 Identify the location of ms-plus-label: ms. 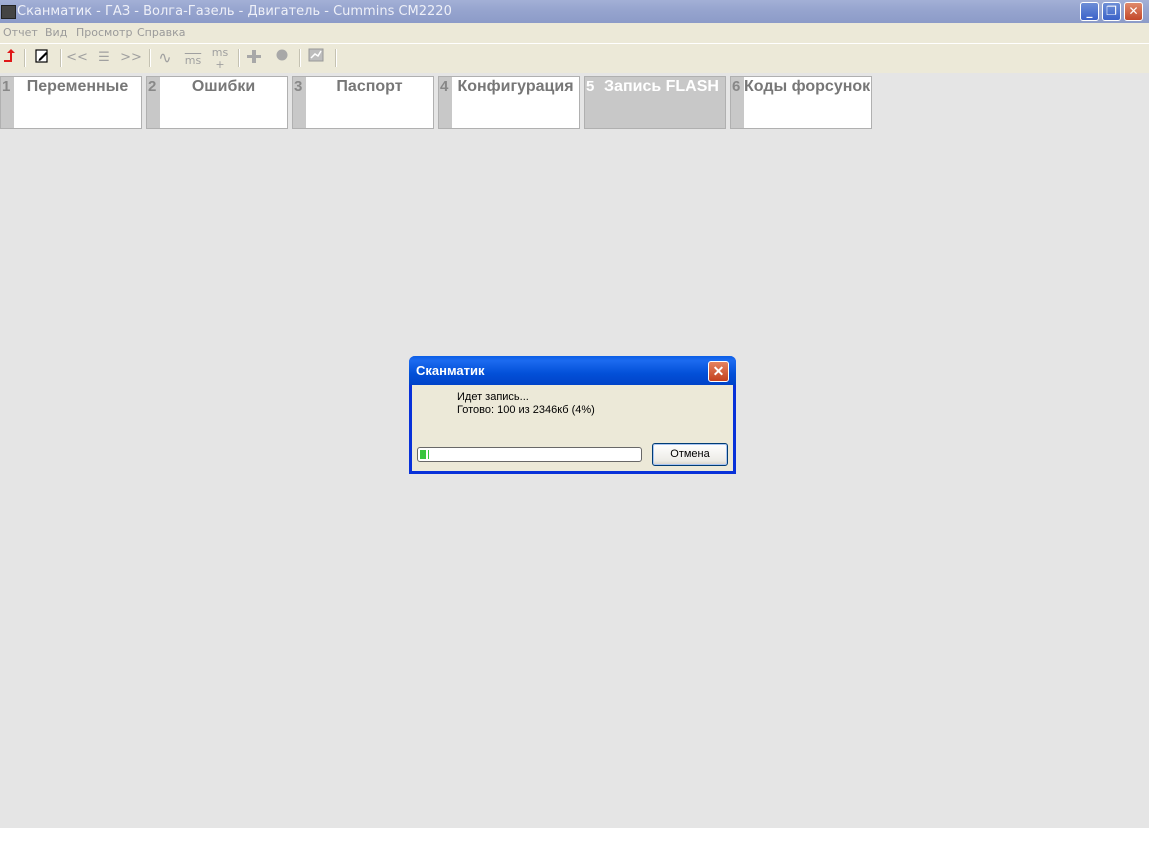
(220, 52).